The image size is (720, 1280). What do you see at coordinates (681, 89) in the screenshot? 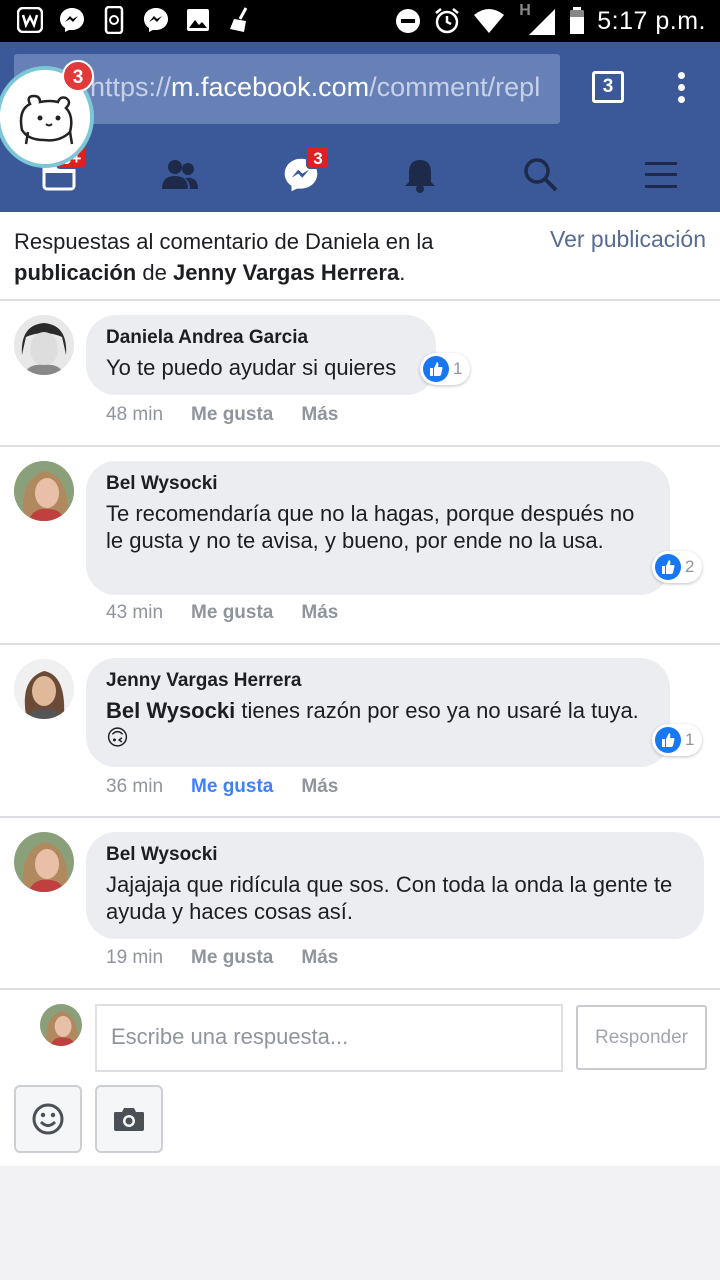
I see `browser-menu-icon` at bounding box center [681, 89].